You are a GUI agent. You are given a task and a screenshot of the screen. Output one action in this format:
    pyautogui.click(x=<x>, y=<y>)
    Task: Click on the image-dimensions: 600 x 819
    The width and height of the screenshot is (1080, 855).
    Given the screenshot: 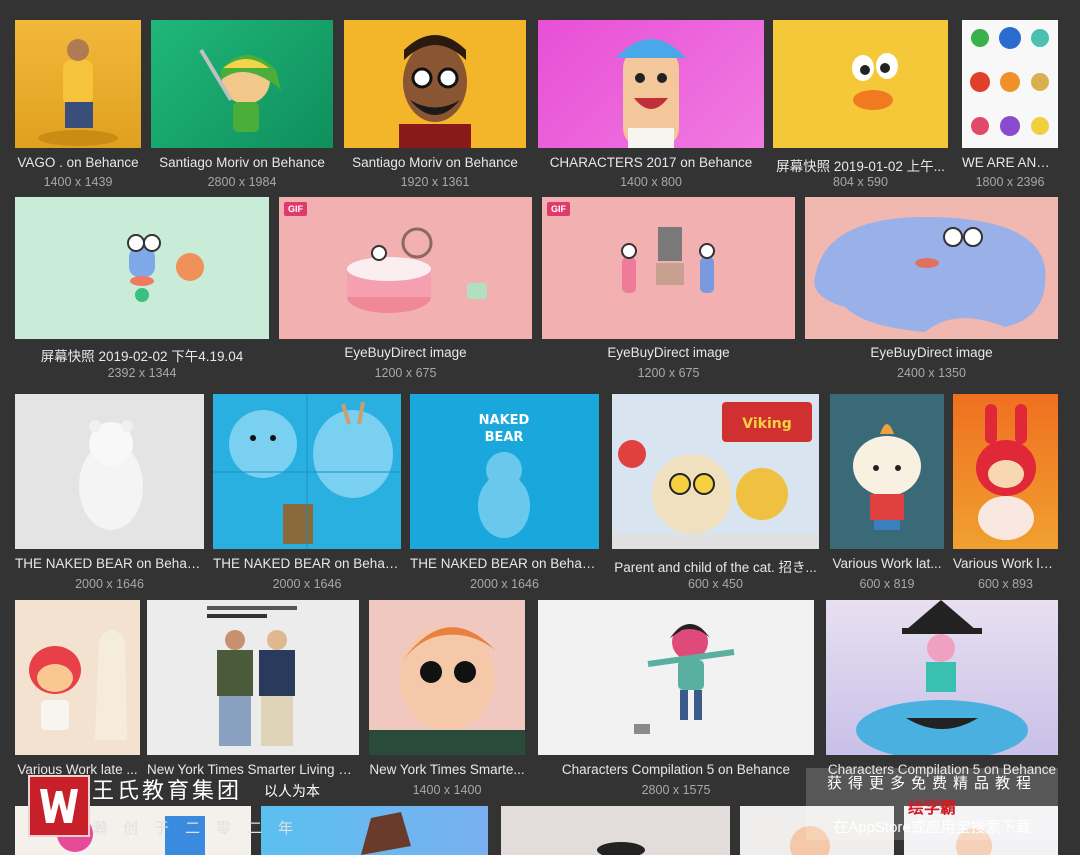 What is the action you would take?
    pyautogui.click(x=887, y=584)
    